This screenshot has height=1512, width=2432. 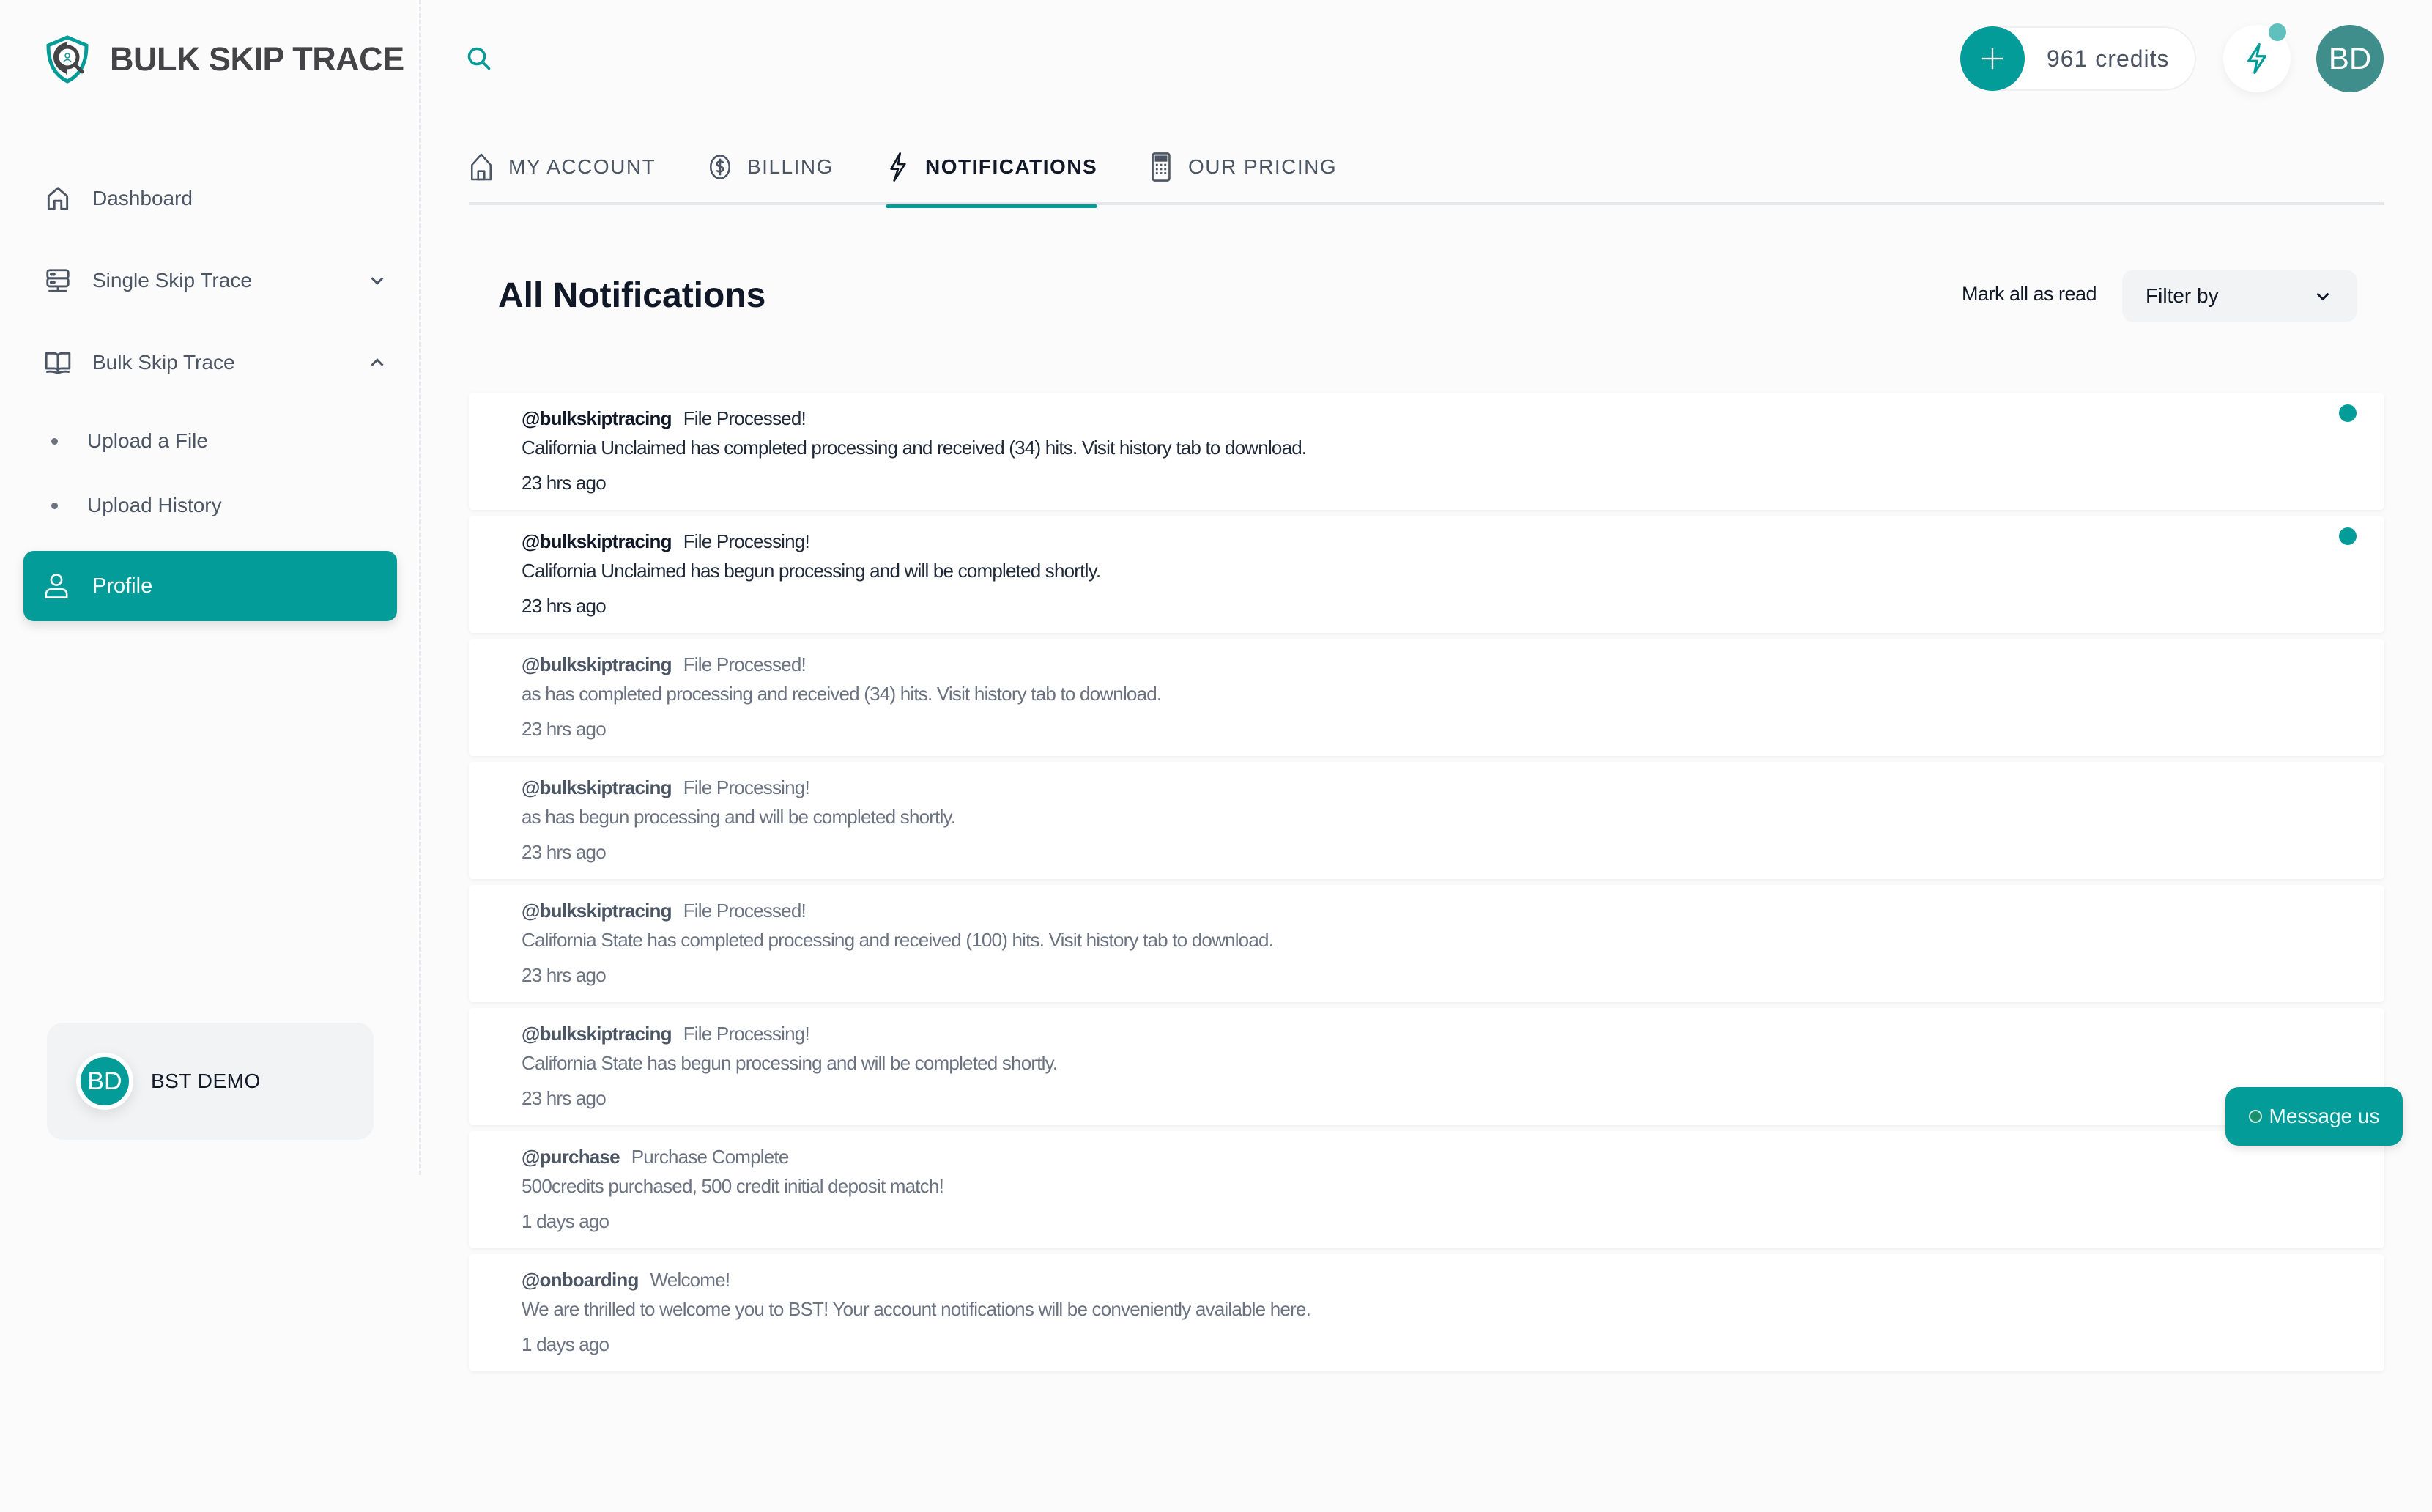 What do you see at coordinates (2029, 294) in the screenshot?
I see `mark-all-read-button: Mark all as read` at bounding box center [2029, 294].